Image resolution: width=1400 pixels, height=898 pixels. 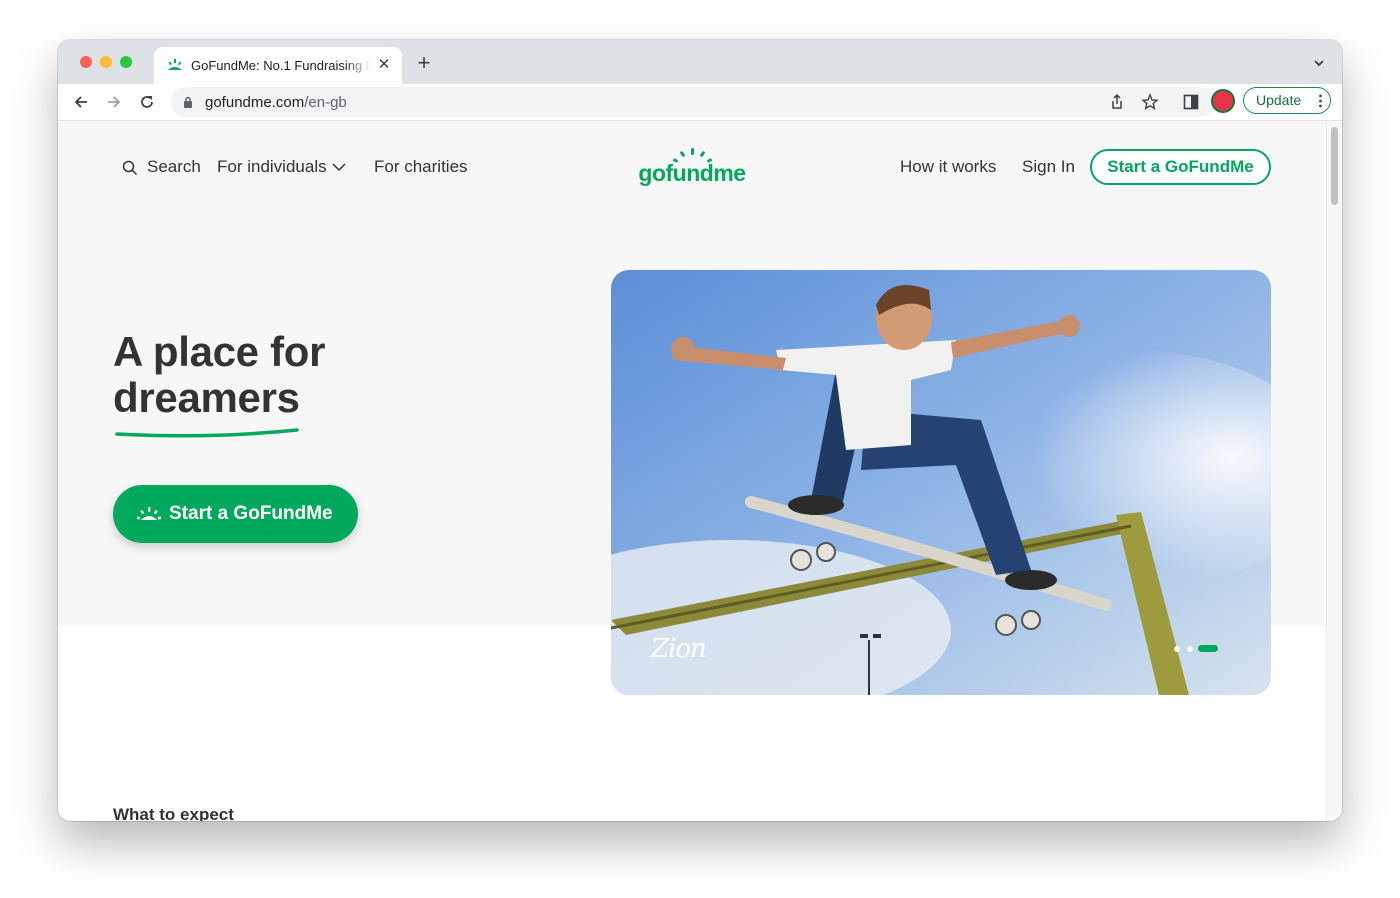 I want to click on forward-icon, so click(x=114, y=102).